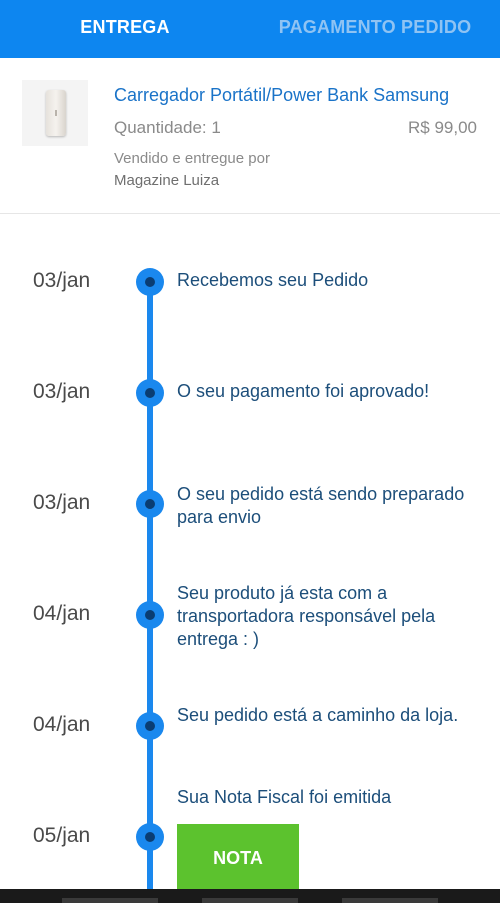  What do you see at coordinates (167, 127) in the screenshot?
I see `product-quantity: Quantidade: 1` at bounding box center [167, 127].